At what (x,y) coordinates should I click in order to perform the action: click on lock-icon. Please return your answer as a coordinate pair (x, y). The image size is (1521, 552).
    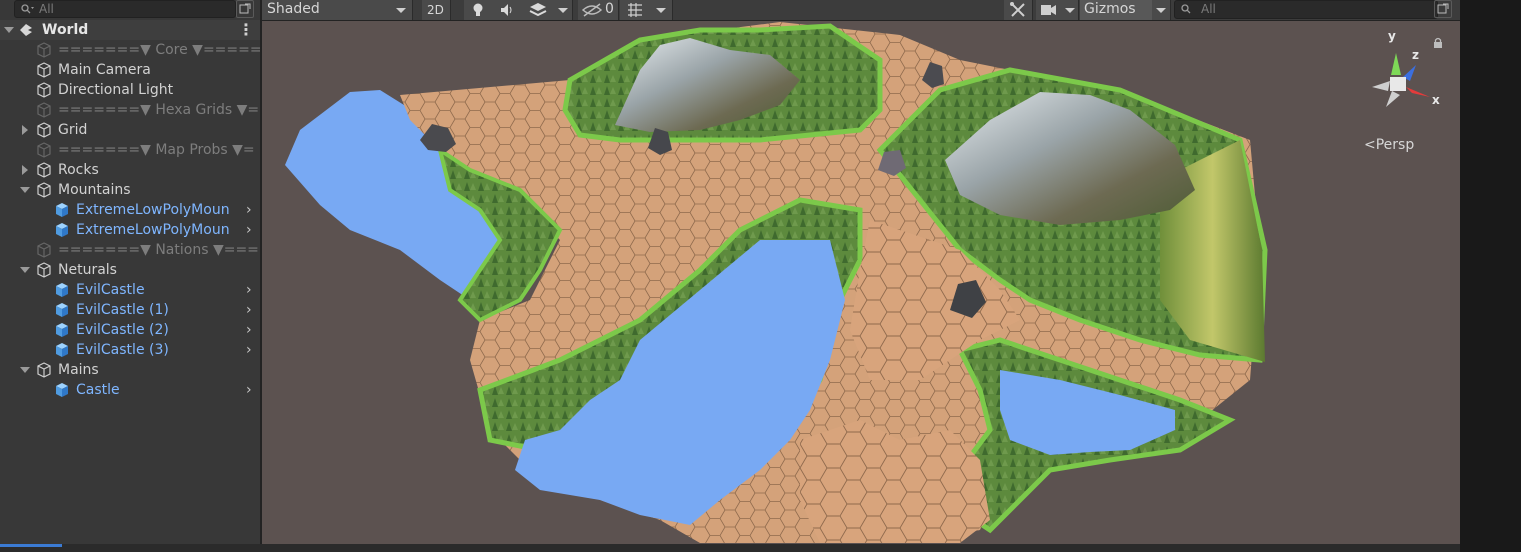
    Looking at the image, I should click on (1438, 43).